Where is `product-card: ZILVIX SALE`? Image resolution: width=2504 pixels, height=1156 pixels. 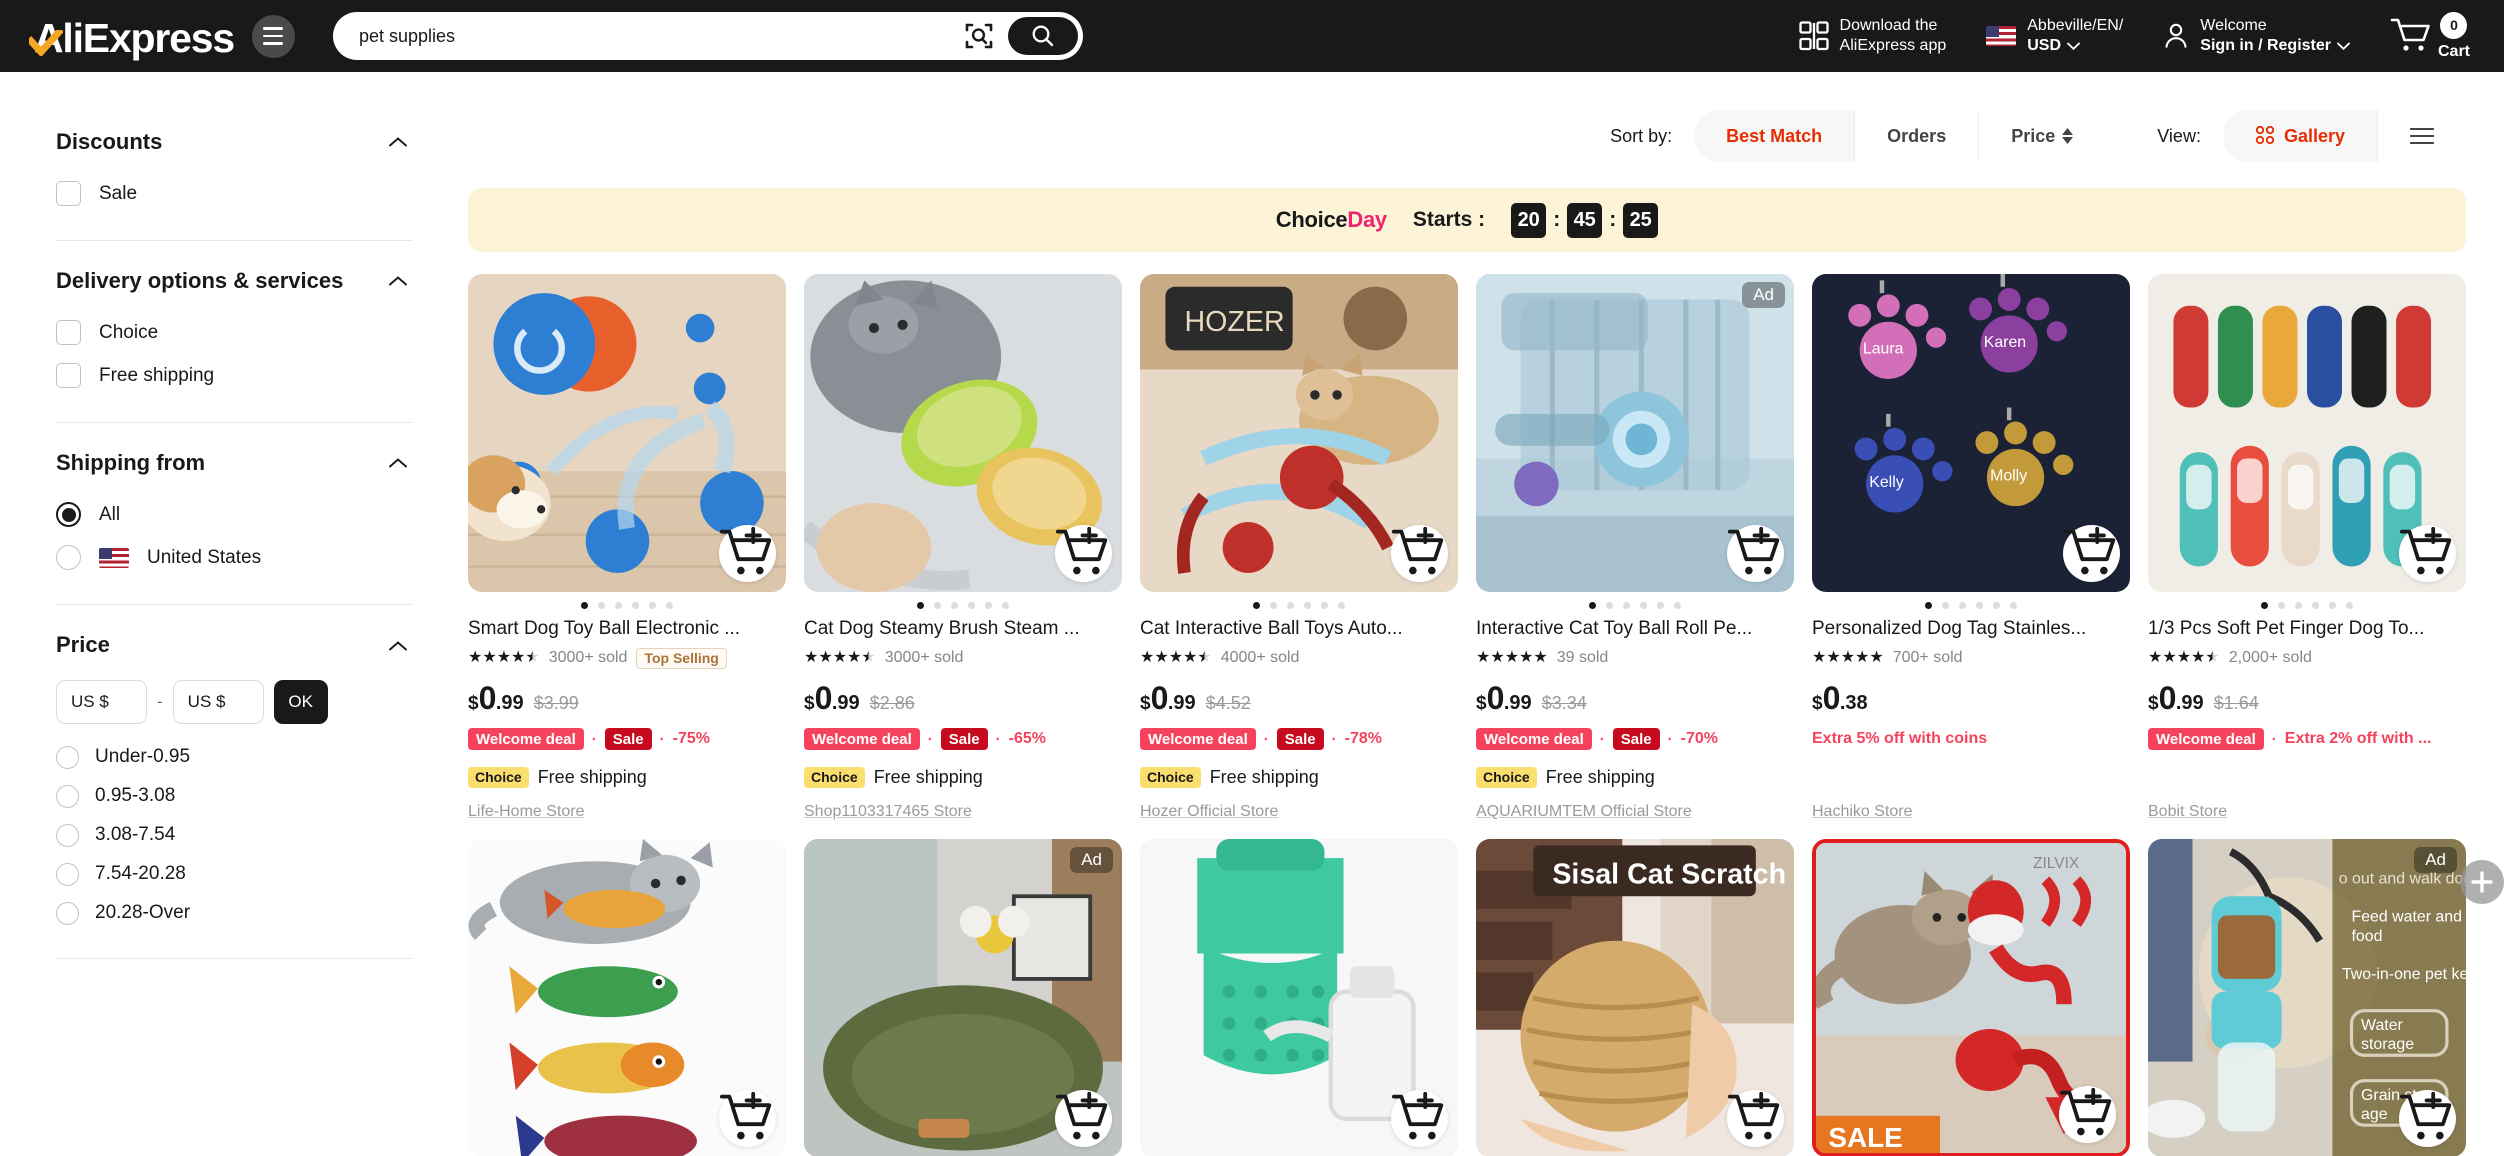 product-card: ZILVIX SALE is located at coordinates (1971, 997).